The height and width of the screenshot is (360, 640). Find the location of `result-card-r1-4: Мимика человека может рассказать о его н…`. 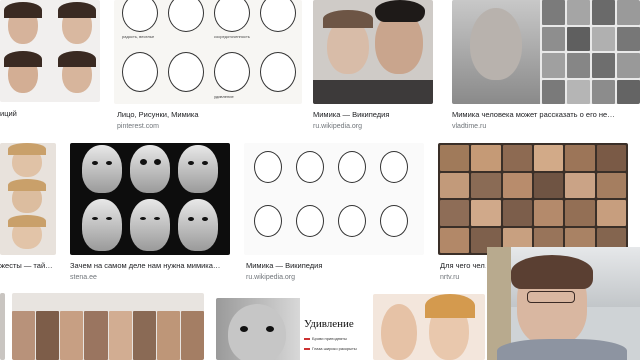

result-card-r1-4: Мимика человека может рассказать о его н… is located at coordinates (546, 67).